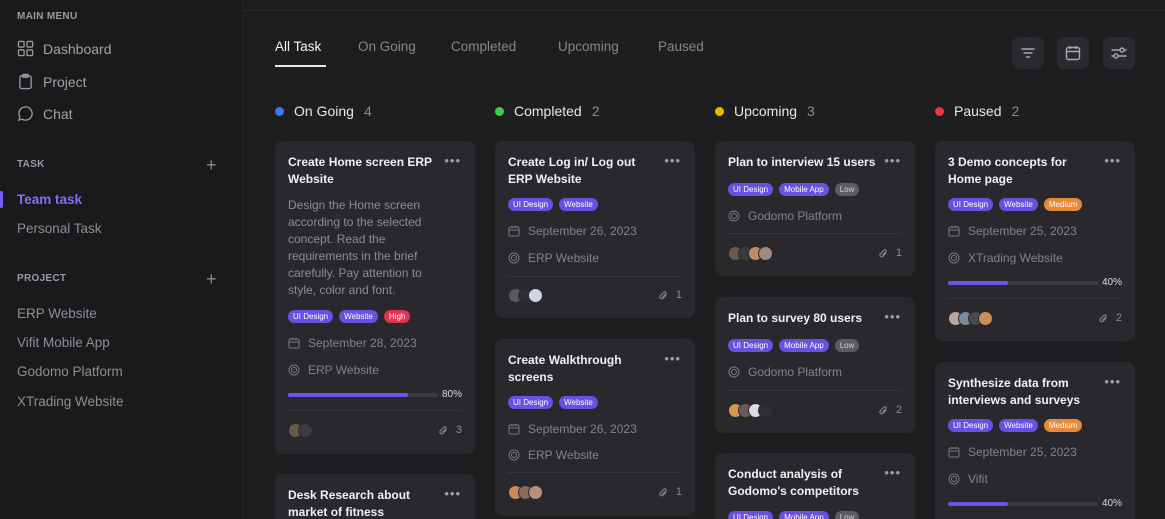 Image resolution: width=1165 pixels, height=519 pixels. I want to click on card-title: Create Walkthrough screens, so click(565, 368).